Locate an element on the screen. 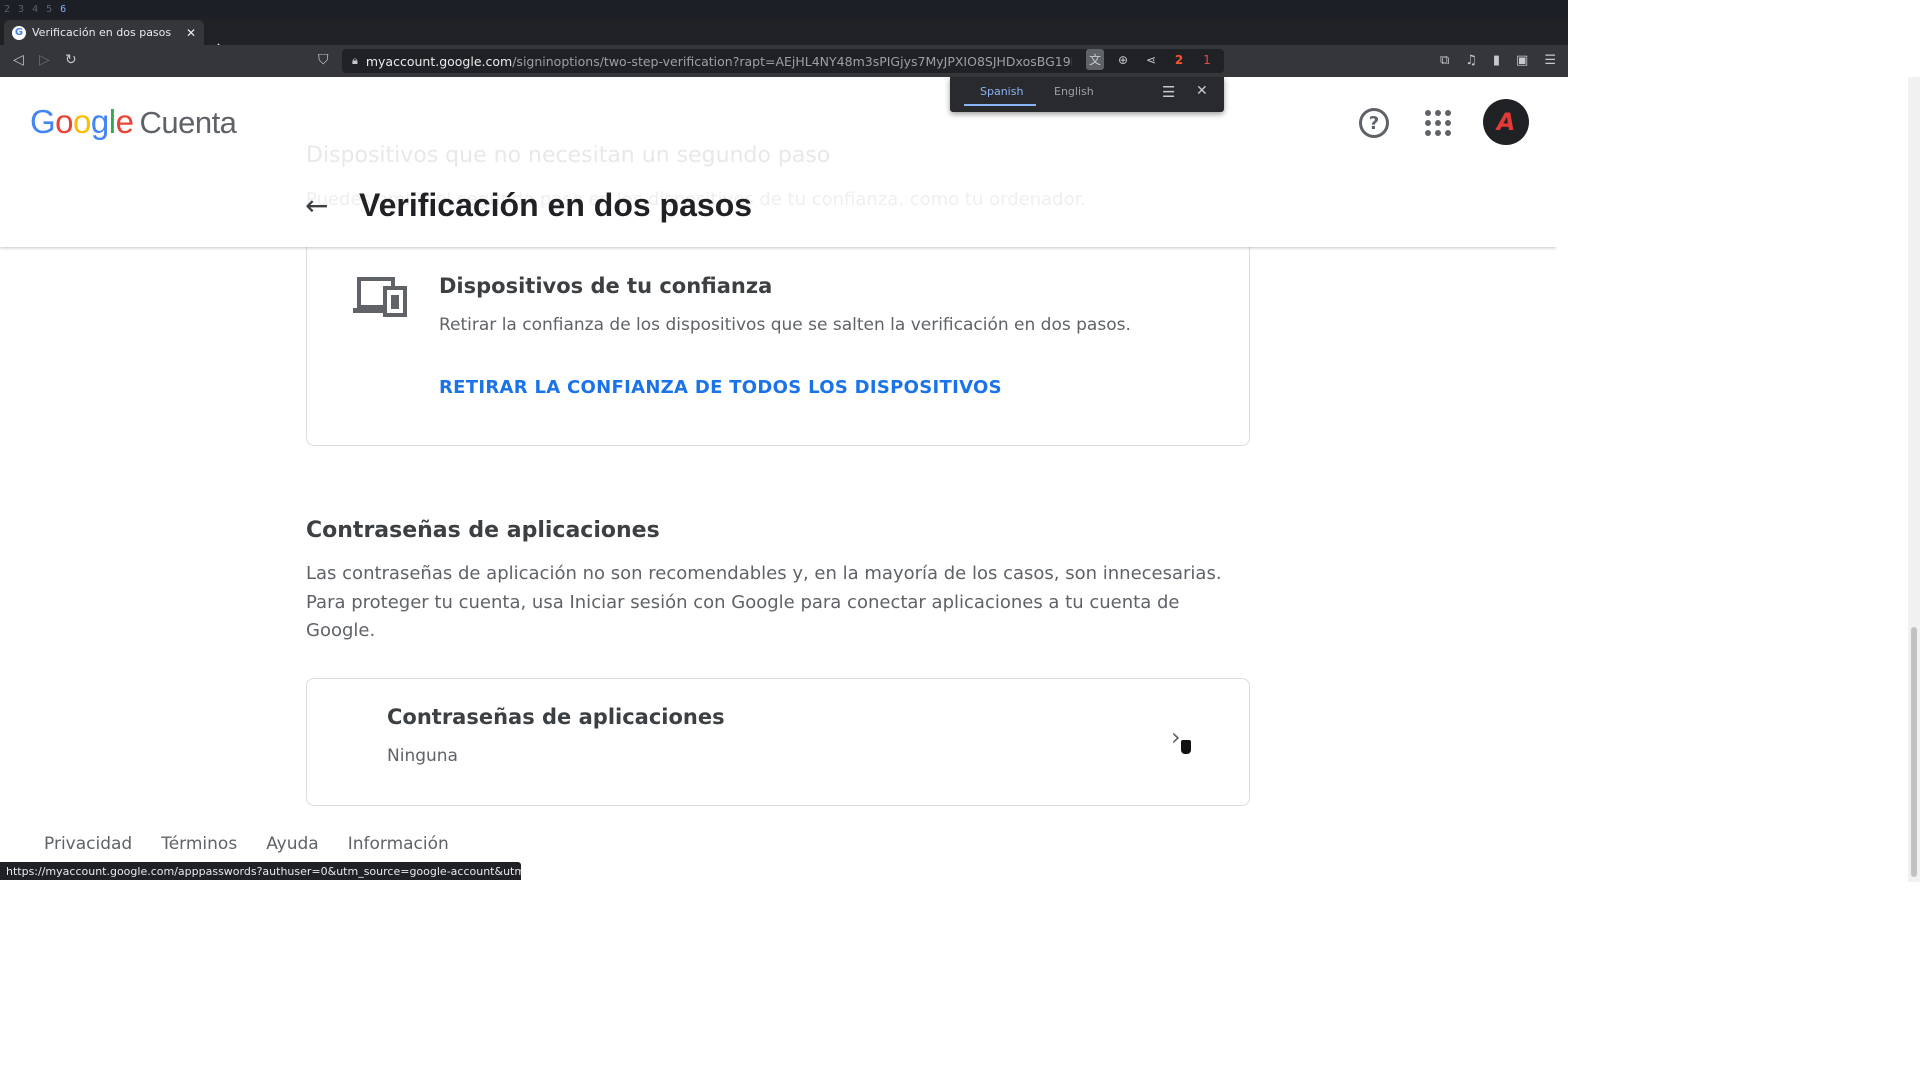 This screenshot has width=1920, height=1080. share-icon: ⋖ is located at coordinates (1151, 60).